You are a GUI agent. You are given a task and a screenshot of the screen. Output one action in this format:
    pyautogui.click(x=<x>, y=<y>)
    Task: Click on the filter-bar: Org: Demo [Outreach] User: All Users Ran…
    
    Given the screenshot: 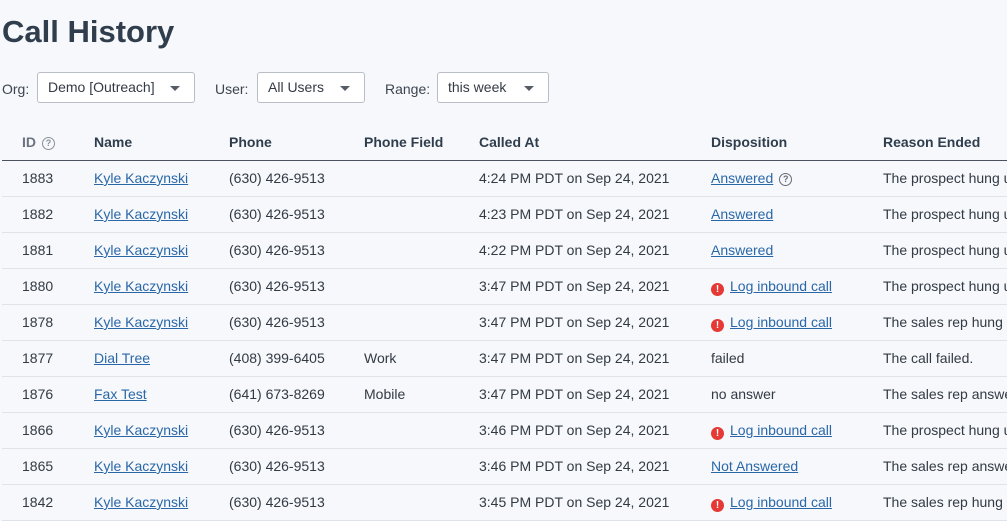 What is the action you would take?
    pyautogui.click(x=502, y=88)
    